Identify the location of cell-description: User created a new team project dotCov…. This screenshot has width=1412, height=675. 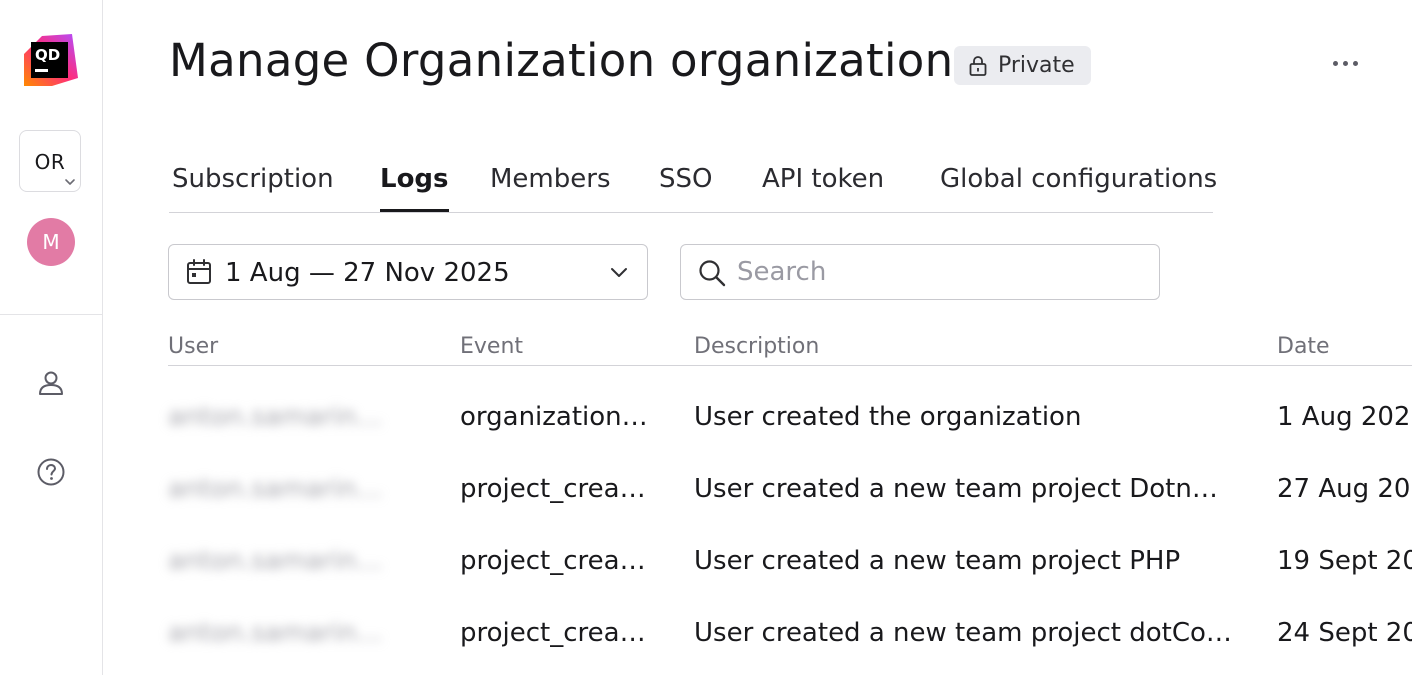
(963, 633).